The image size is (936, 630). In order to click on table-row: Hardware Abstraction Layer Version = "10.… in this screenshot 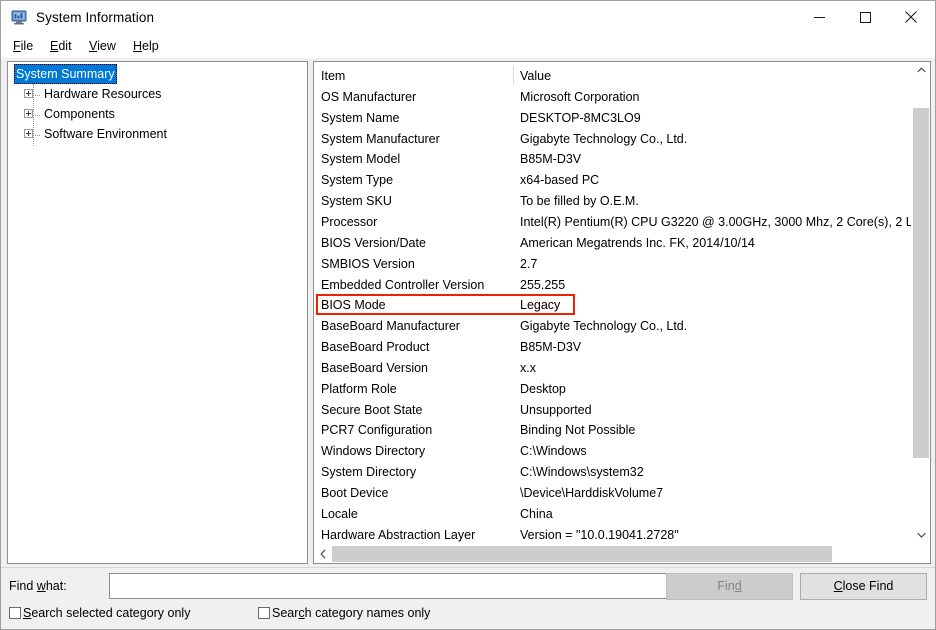, I will do `click(613, 535)`.